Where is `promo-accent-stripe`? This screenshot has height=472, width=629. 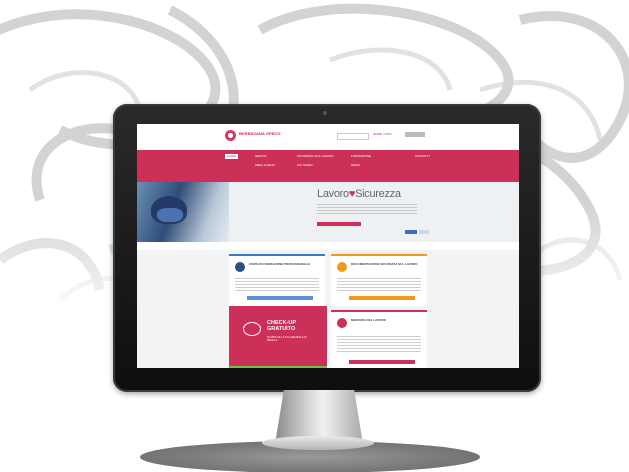 promo-accent-stripe is located at coordinates (278, 367).